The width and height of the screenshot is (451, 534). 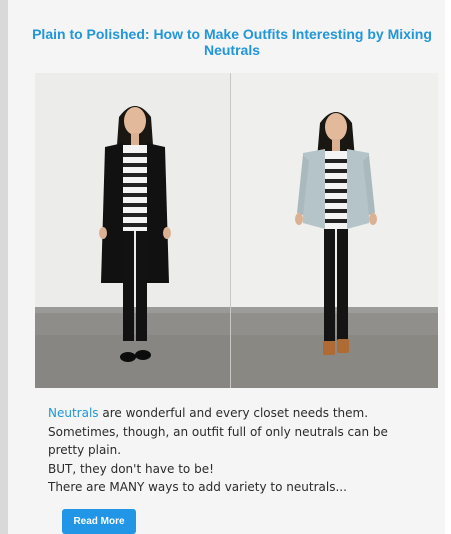 I want to click on excerpt-line-4: BUT, they don't have to be!, so click(x=131, y=468).